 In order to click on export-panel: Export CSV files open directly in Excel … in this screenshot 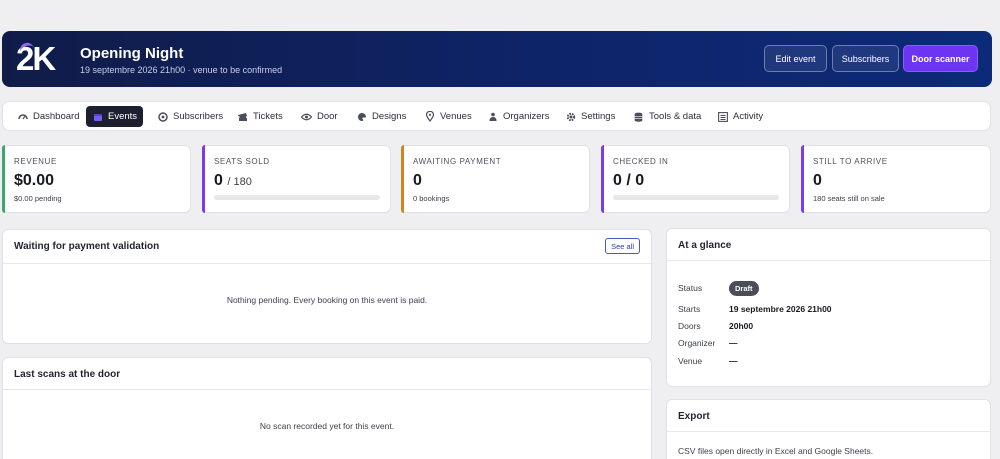, I will do `click(828, 429)`.